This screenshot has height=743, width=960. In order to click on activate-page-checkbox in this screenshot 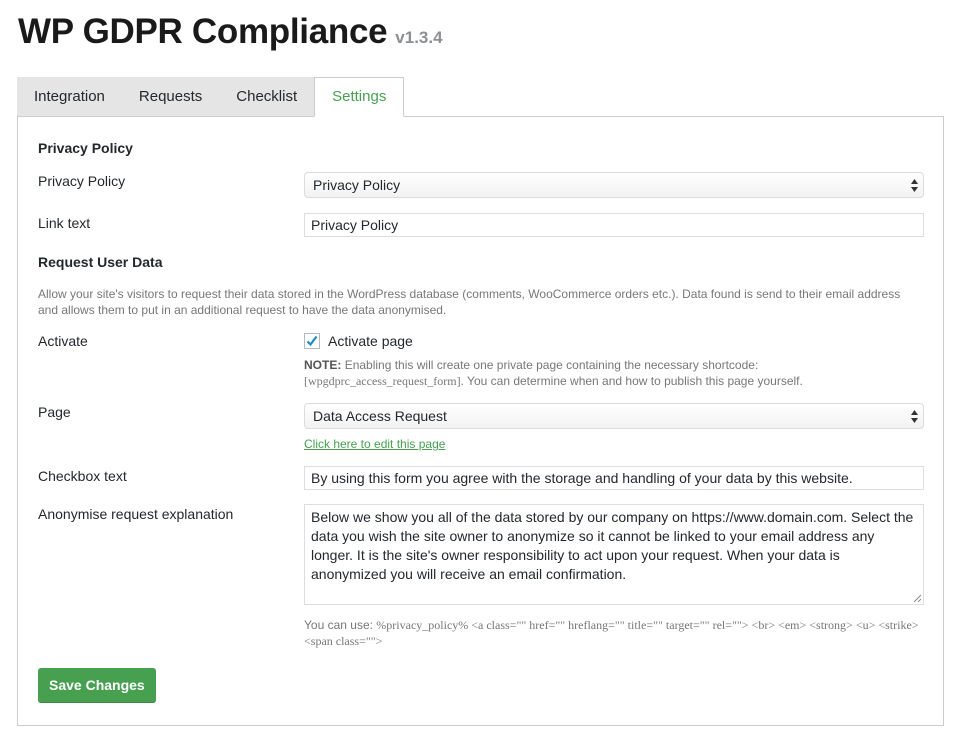, I will do `click(312, 341)`.